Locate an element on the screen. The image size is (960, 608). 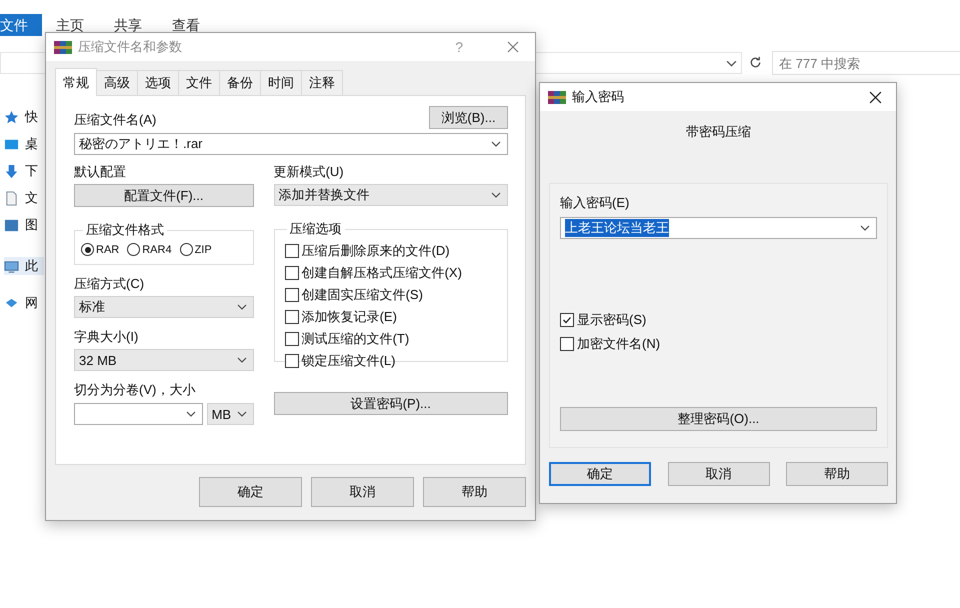
image-icon is located at coordinates (11, 225).